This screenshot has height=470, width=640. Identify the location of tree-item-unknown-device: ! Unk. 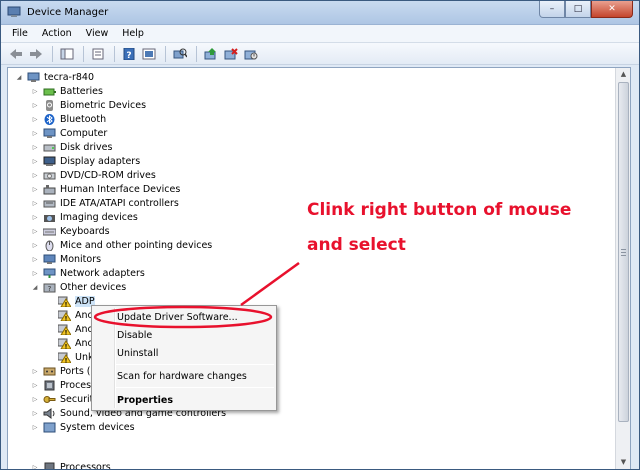
(75, 357).